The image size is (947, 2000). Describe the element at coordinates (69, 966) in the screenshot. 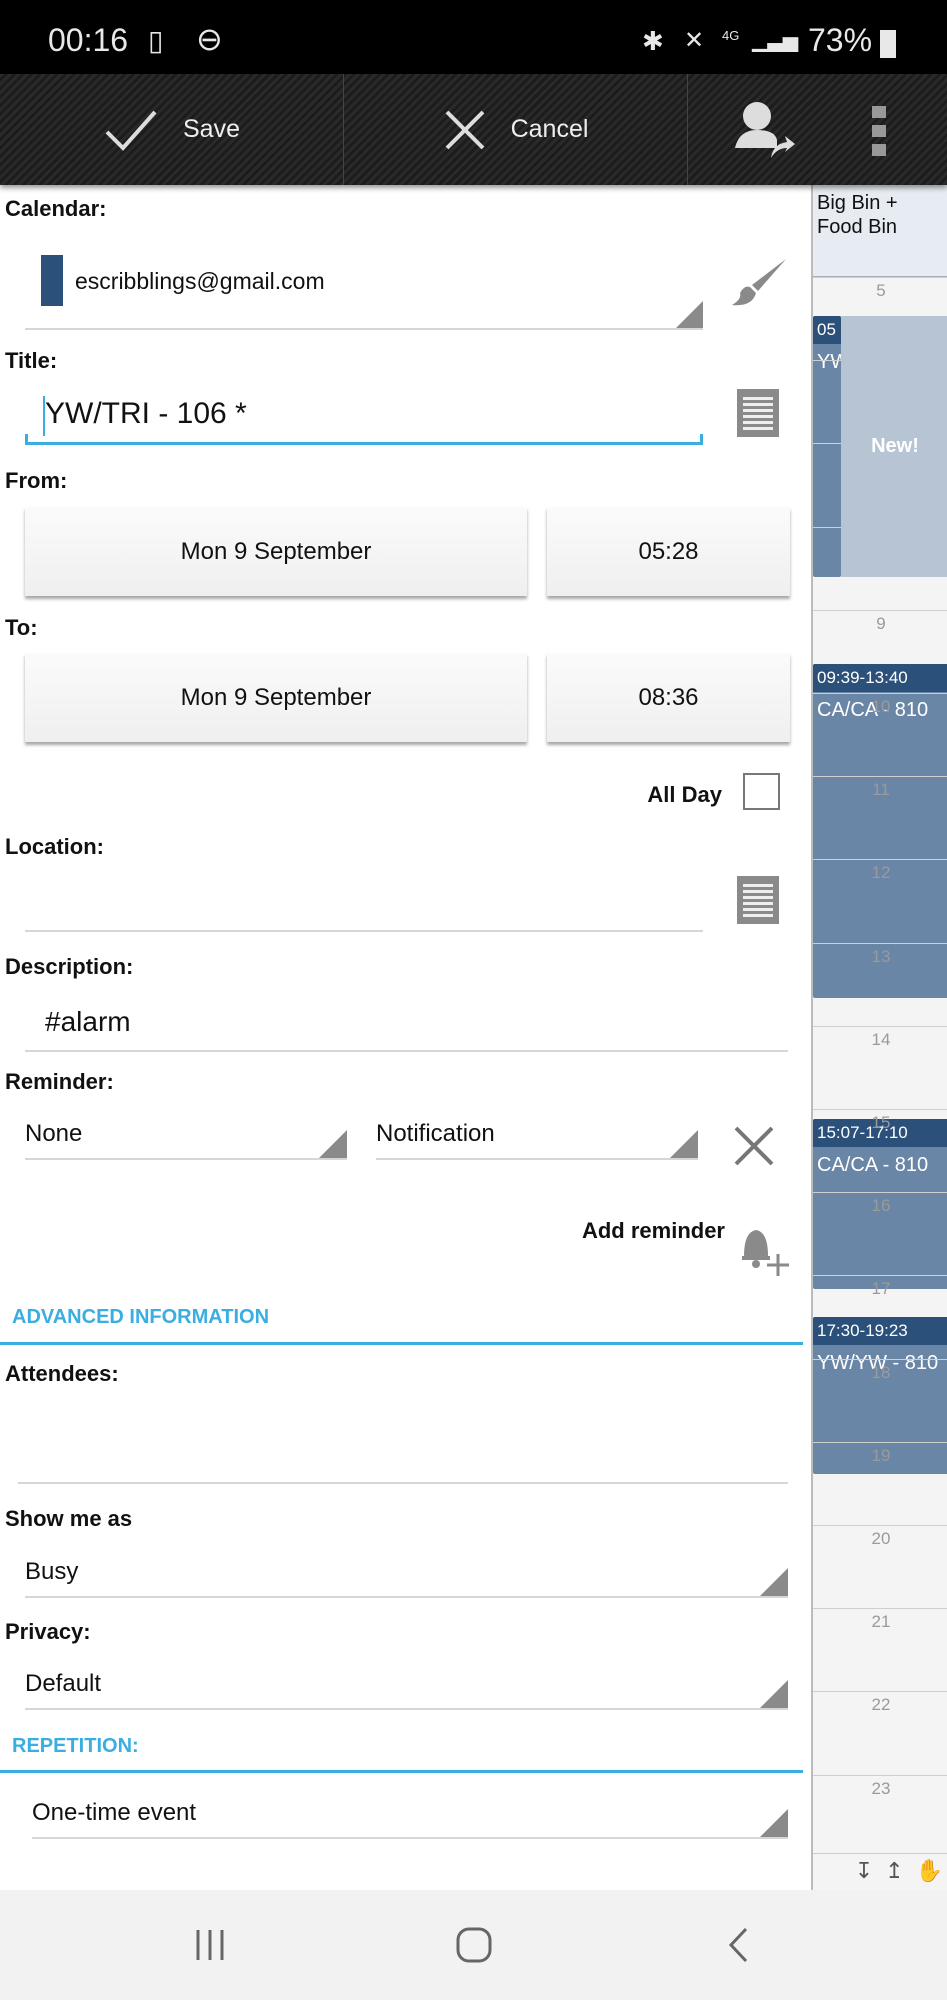

I see `description-label: Description:` at that location.